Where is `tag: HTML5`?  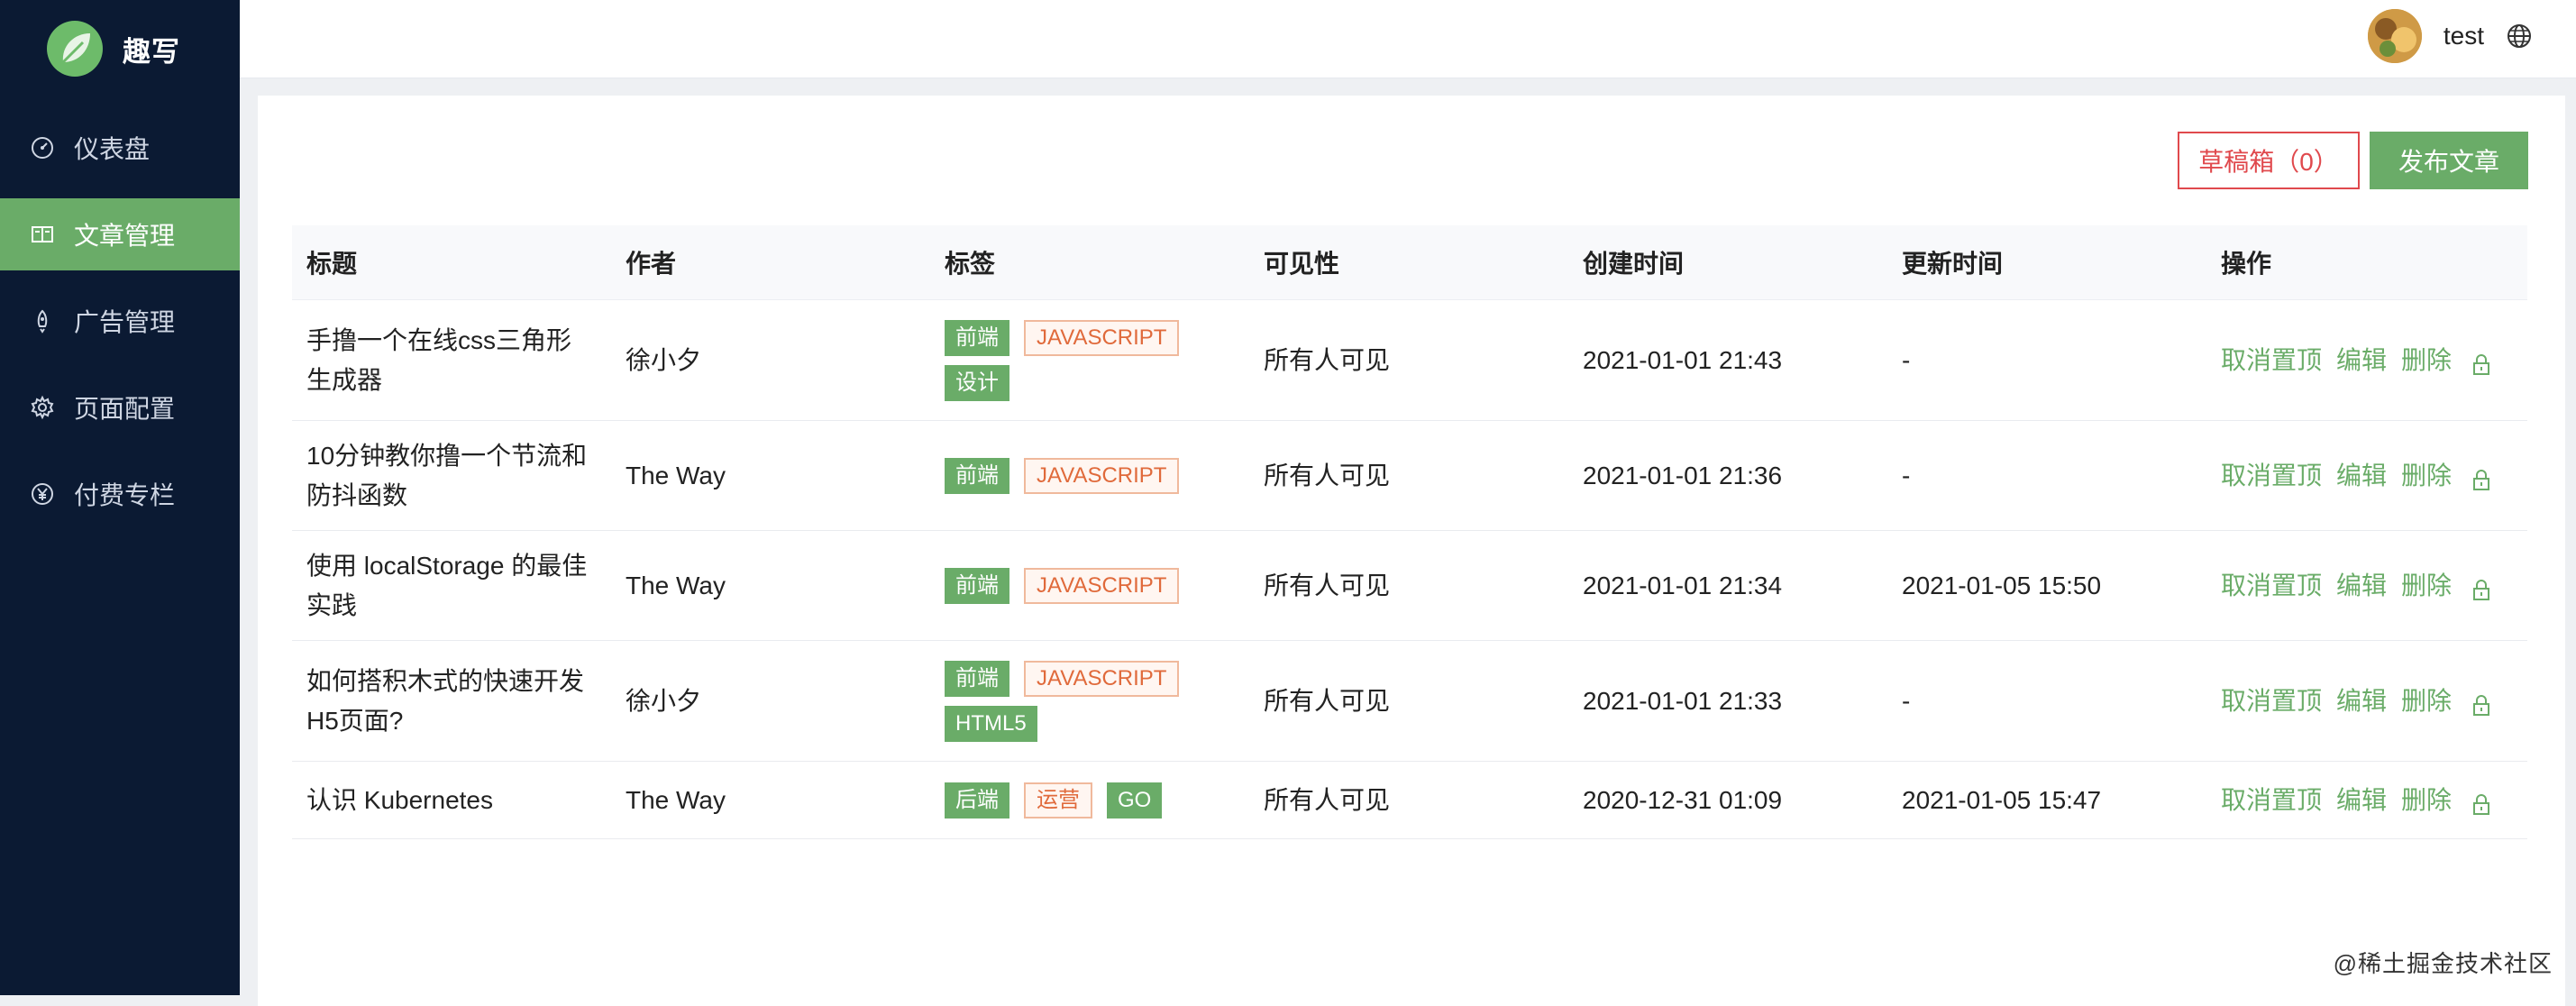
tag: HTML5 is located at coordinates (991, 723).